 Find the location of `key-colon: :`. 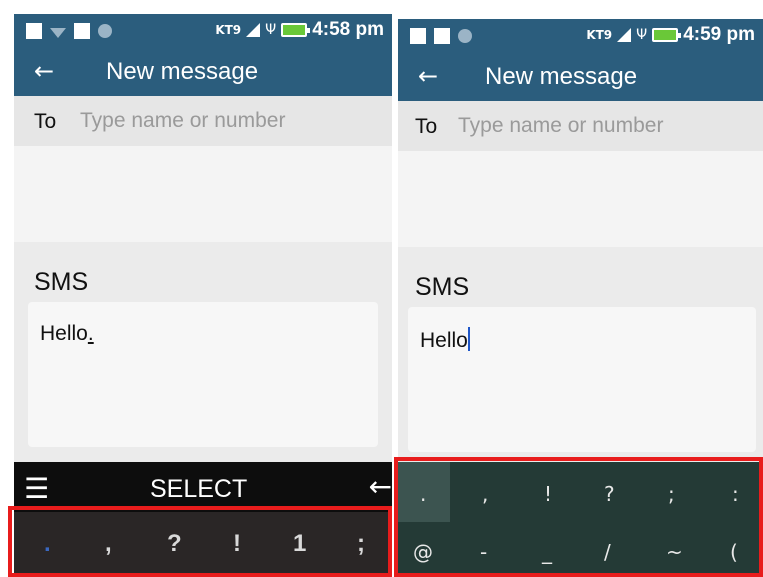

key-colon: : is located at coordinates (735, 494).